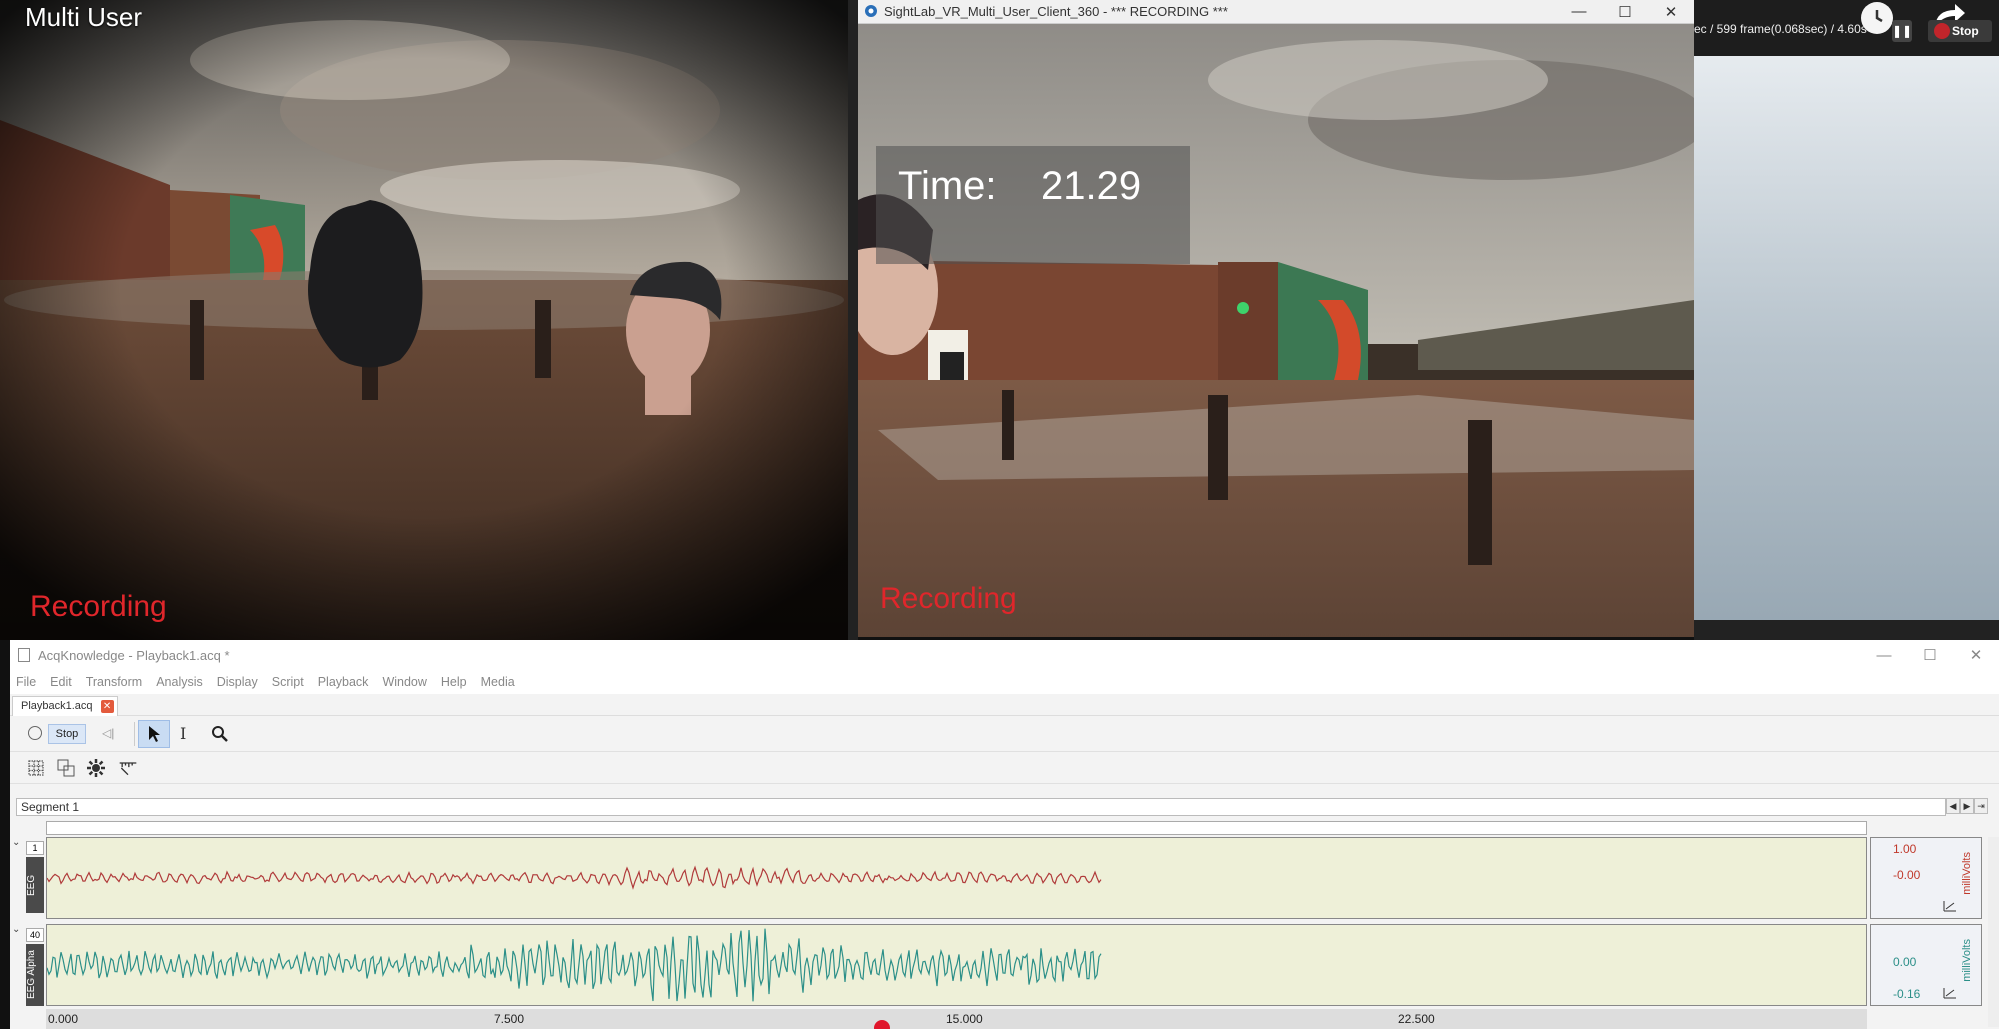 This screenshot has height=1029, width=1999. I want to click on time-overlay: Time: 21.29, so click(1033, 205).